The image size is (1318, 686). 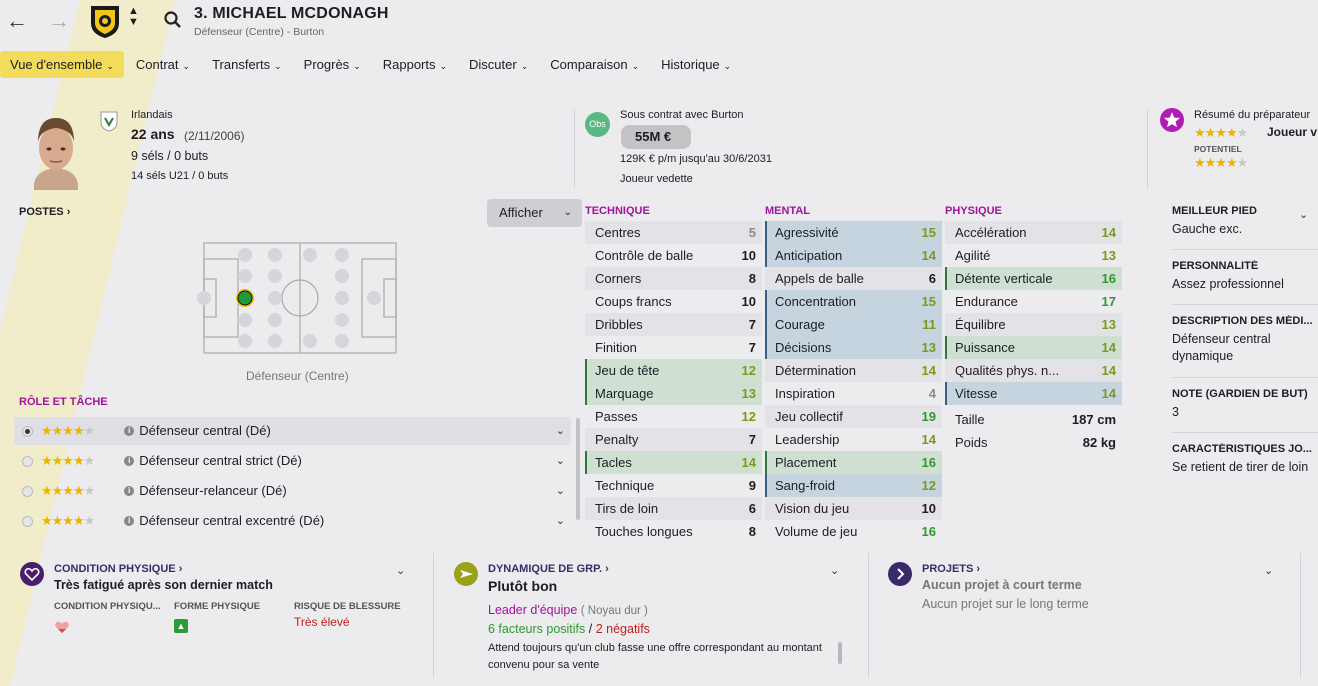 I want to click on attribute-row: Décisions 13, so click(x=853, y=347).